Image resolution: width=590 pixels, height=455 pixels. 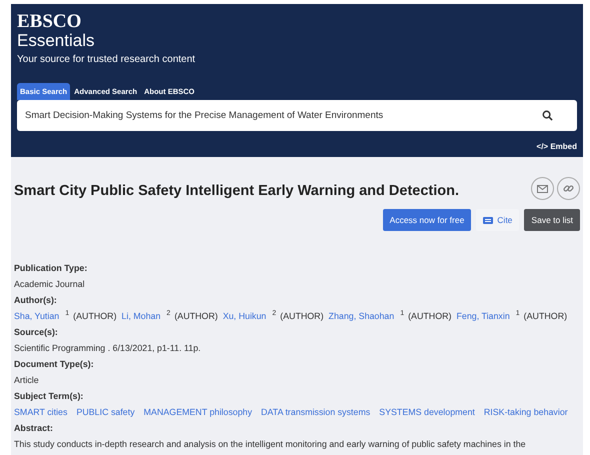 What do you see at coordinates (37, 316) in the screenshot?
I see `author-link: Sha, Yutian` at bounding box center [37, 316].